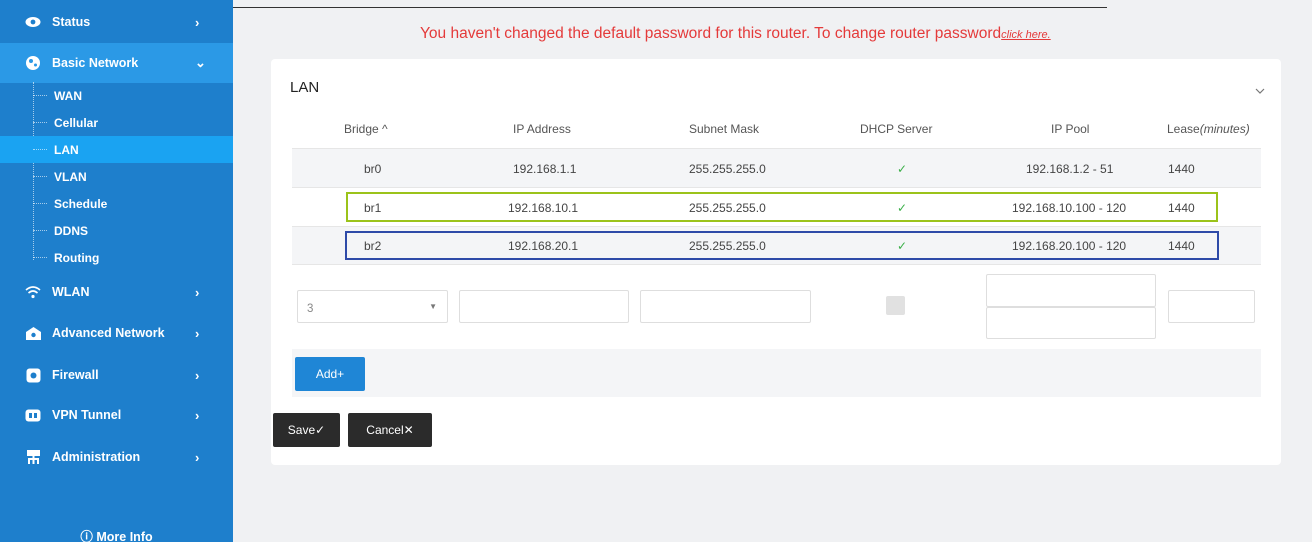 The width and height of the screenshot is (1312, 542). What do you see at coordinates (306, 430) in the screenshot?
I see `save-button: Save✓` at bounding box center [306, 430].